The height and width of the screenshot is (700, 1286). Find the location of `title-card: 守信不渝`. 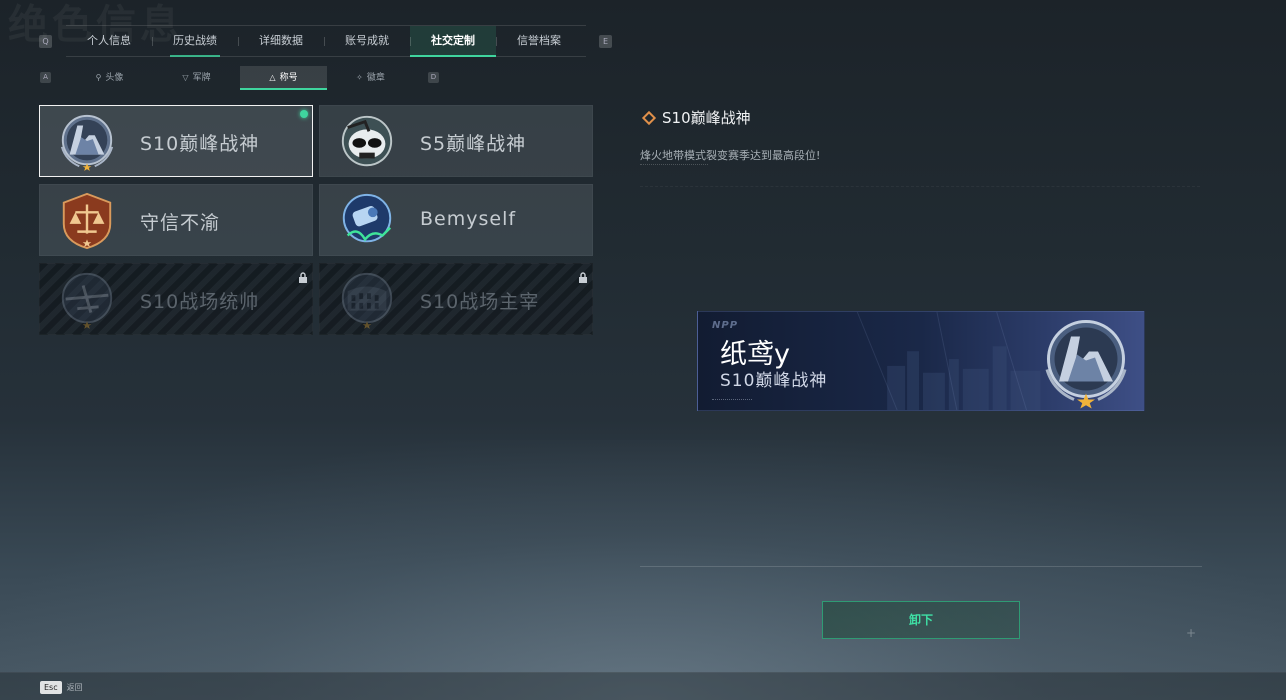

title-card: 守信不渝 is located at coordinates (176, 220).